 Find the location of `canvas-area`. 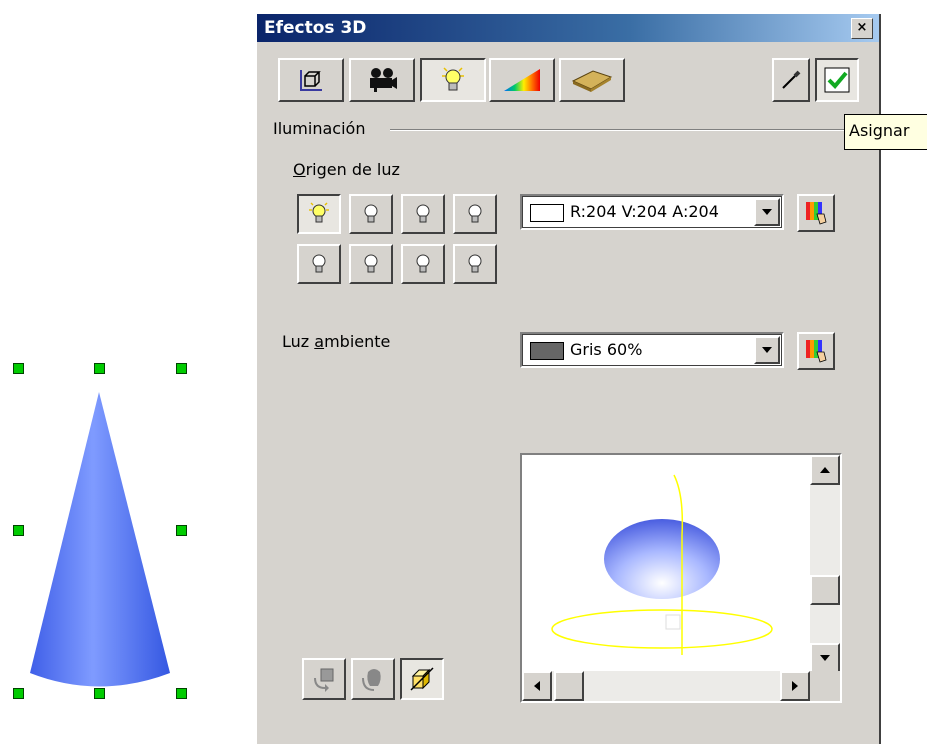

canvas-area is located at coordinates (115, 530).